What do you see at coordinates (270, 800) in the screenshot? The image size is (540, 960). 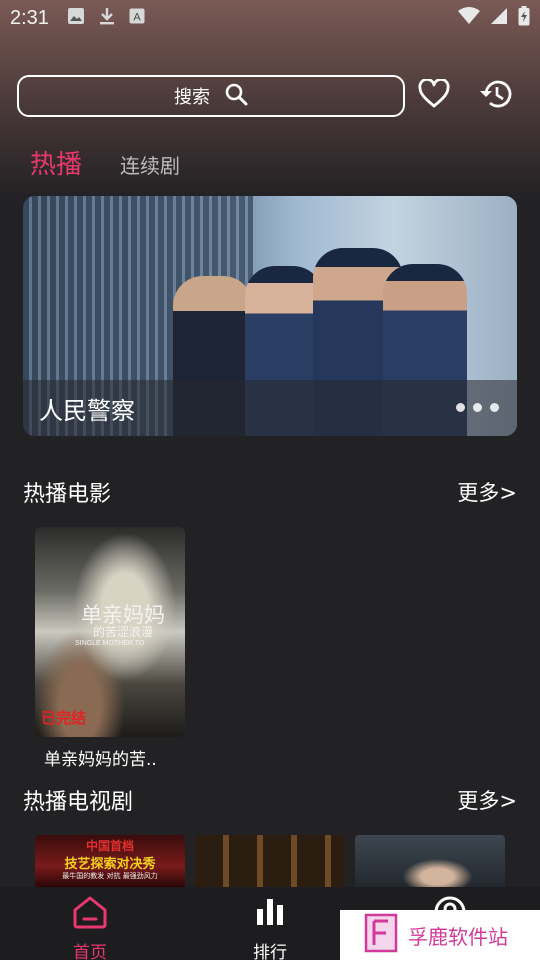 I see `tv-section-header: 热播电视剧 更多>` at bounding box center [270, 800].